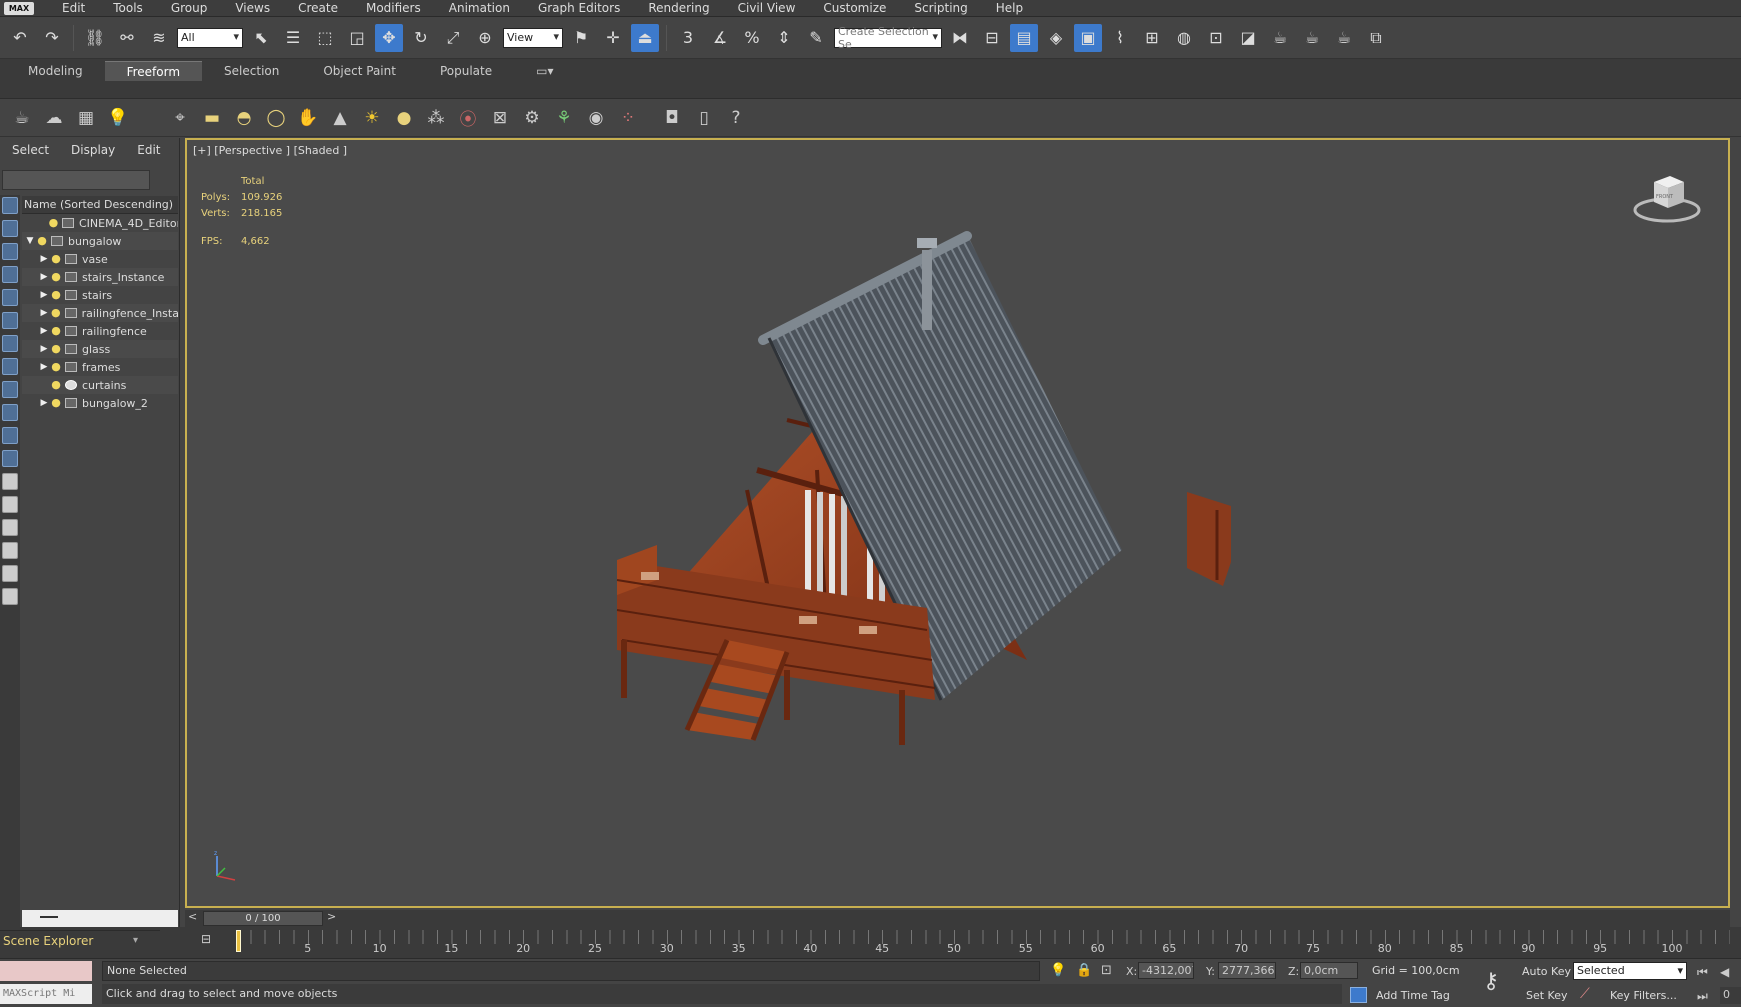  I want to click on link-icon: ⛓, so click(95, 38).